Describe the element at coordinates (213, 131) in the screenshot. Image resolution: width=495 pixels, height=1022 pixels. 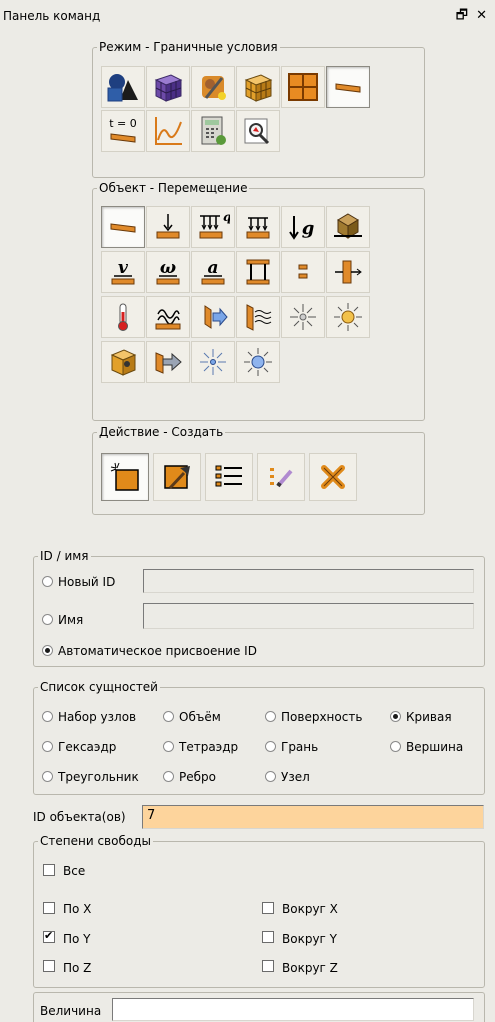
I see `mode-calculator-button` at that location.